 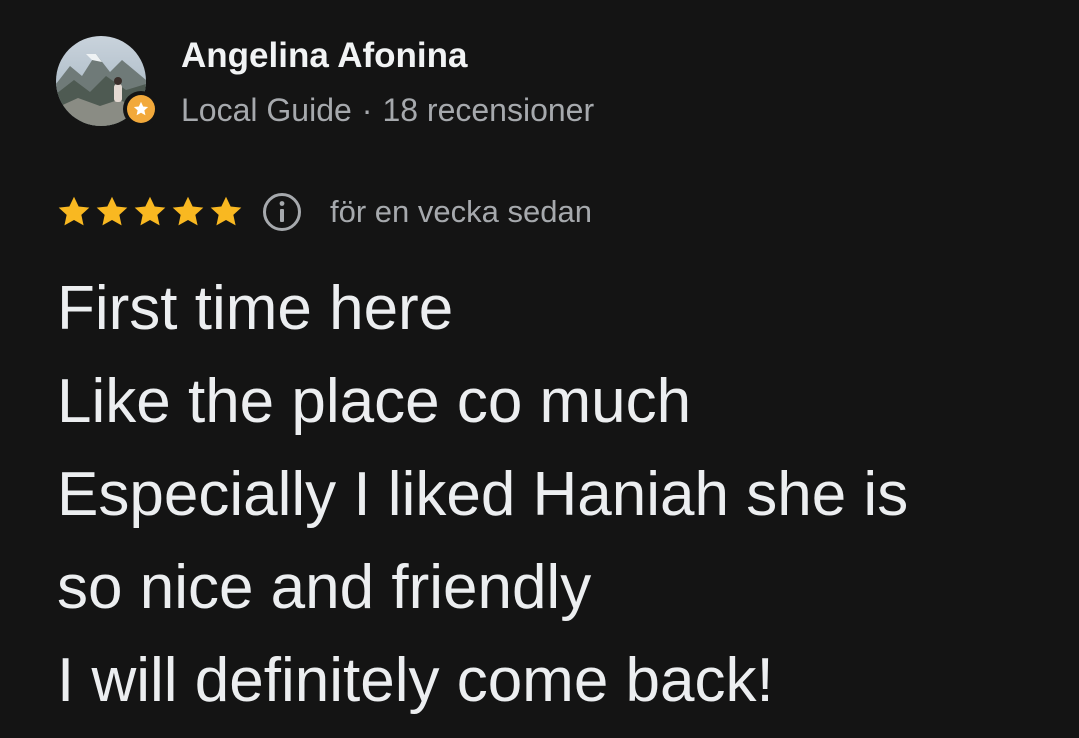 I want to click on local-guide-badge, so click(x=141, y=109).